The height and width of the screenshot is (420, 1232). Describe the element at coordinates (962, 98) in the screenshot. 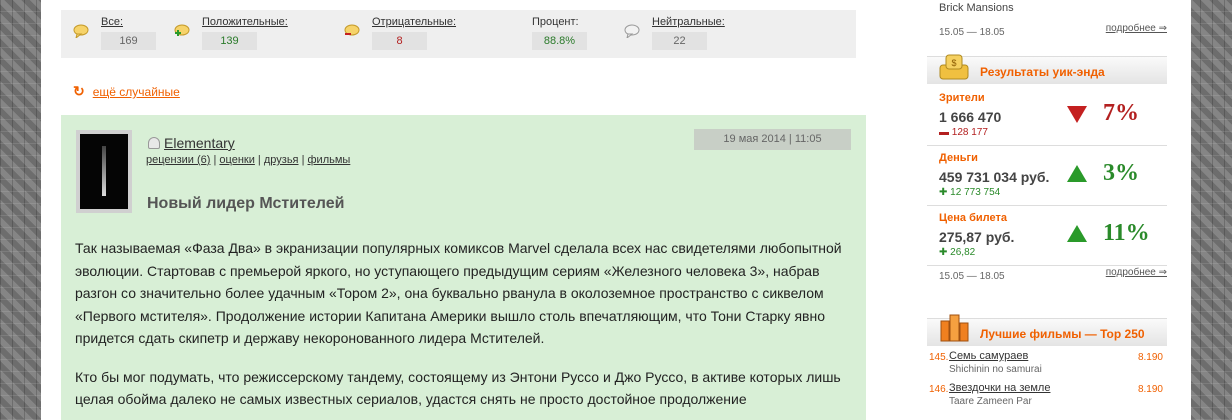

I see `weekend-key: Зрители` at that location.